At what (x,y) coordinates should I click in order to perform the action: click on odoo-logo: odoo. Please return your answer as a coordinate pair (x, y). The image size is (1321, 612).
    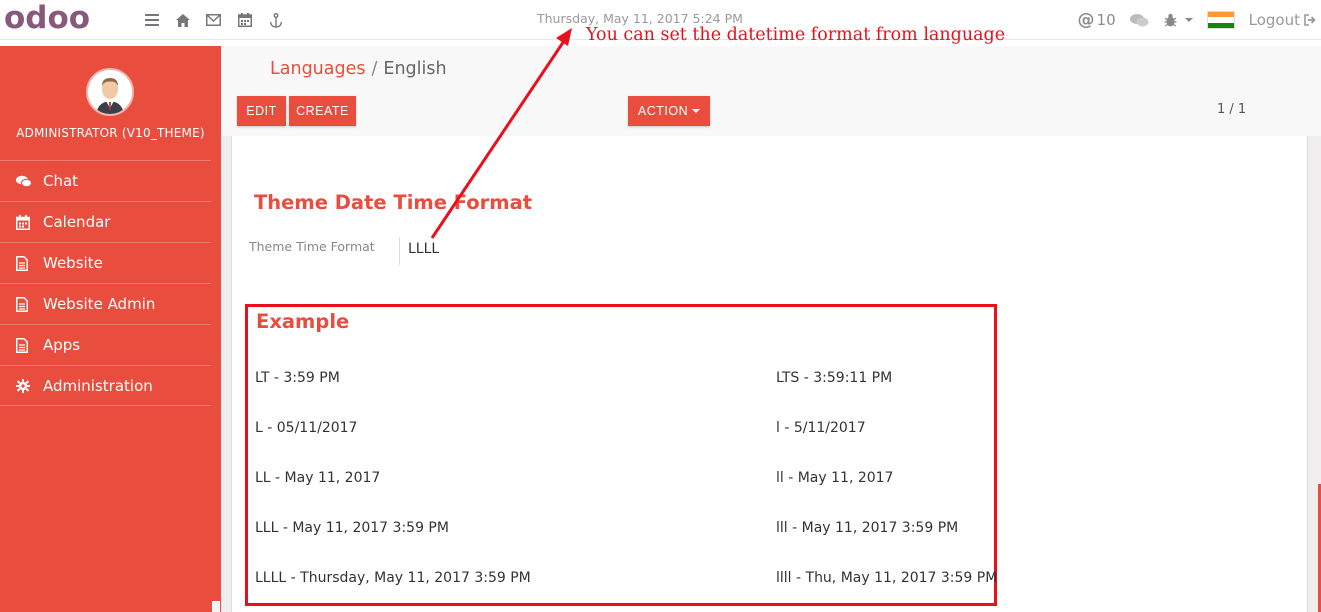
    Looking at the image, I should click on (54, 18).